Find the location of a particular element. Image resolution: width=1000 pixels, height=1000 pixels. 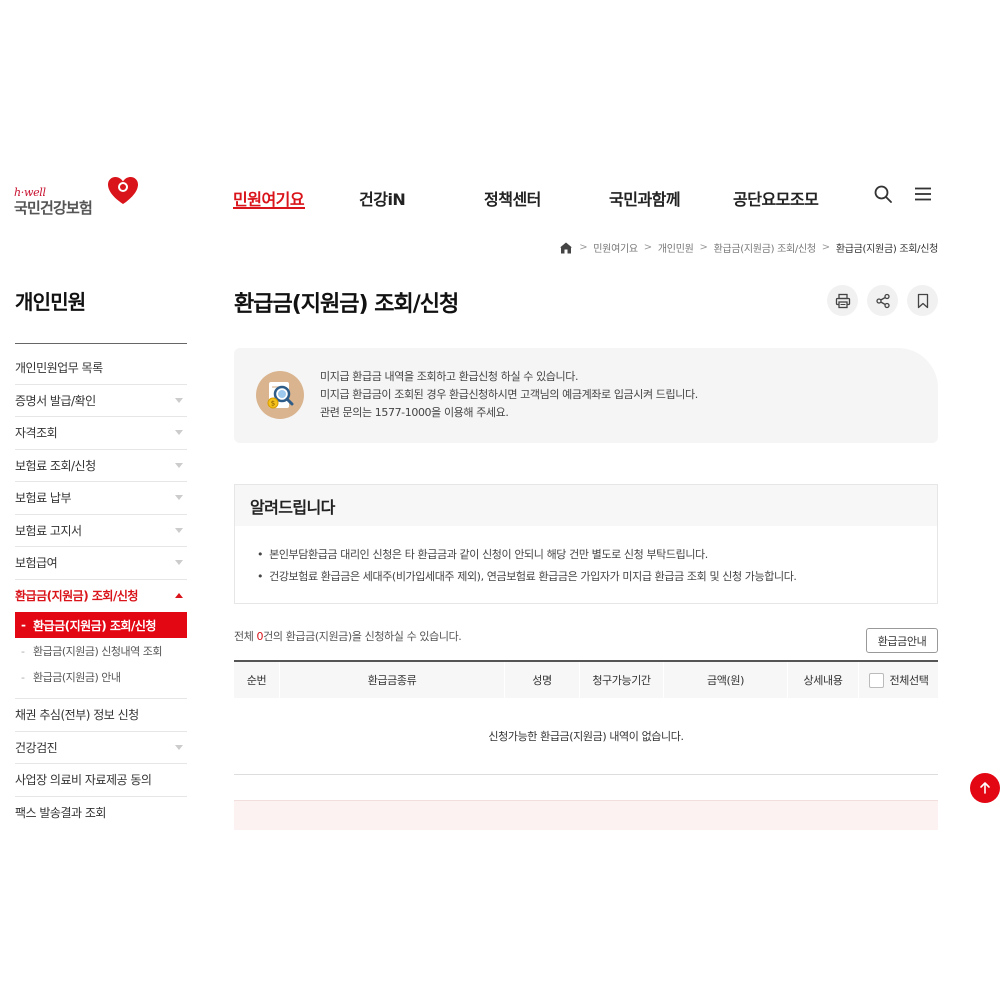

share-button is located at coordinates (882, 300).